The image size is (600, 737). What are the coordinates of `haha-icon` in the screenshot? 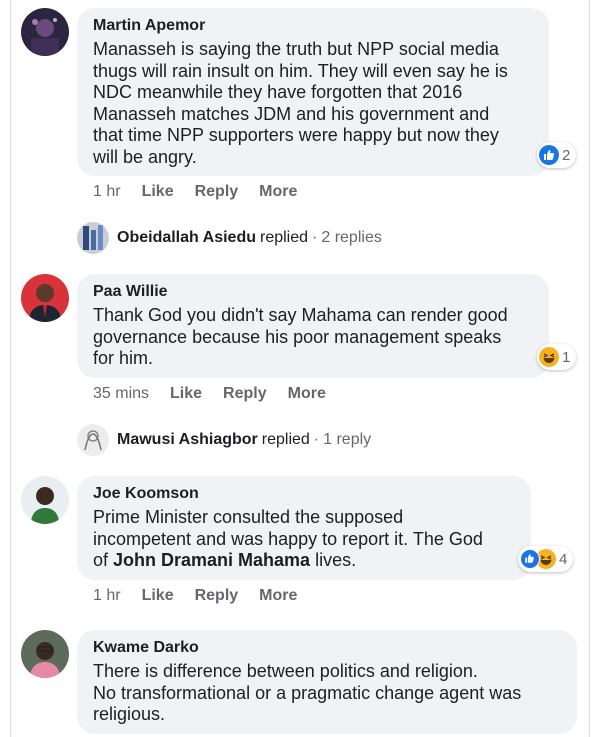 It's located at (549, 357).